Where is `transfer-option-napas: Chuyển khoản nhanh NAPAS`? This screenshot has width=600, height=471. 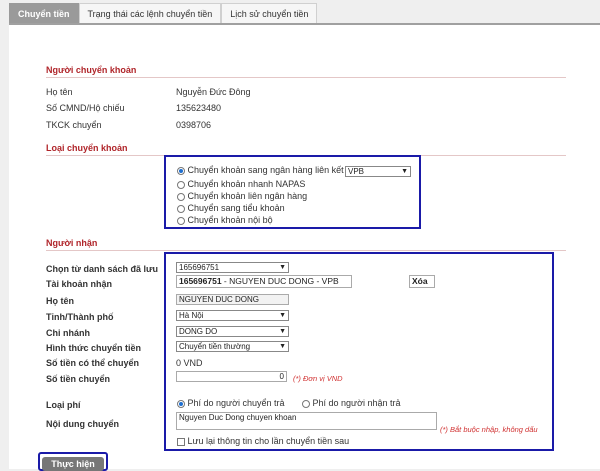
transfer-option-napas: Chuyển khoản nhanh NAPAS is located at coordinates (241, 184).